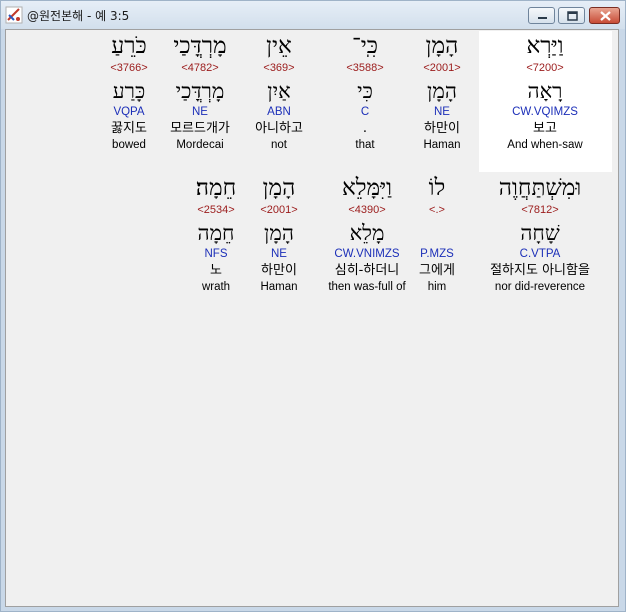 The width and height of the screenshot is (626, 612). Describe the element at coordinates (365, 112) in the screenshot. I see `parsing-code: C` at that location.